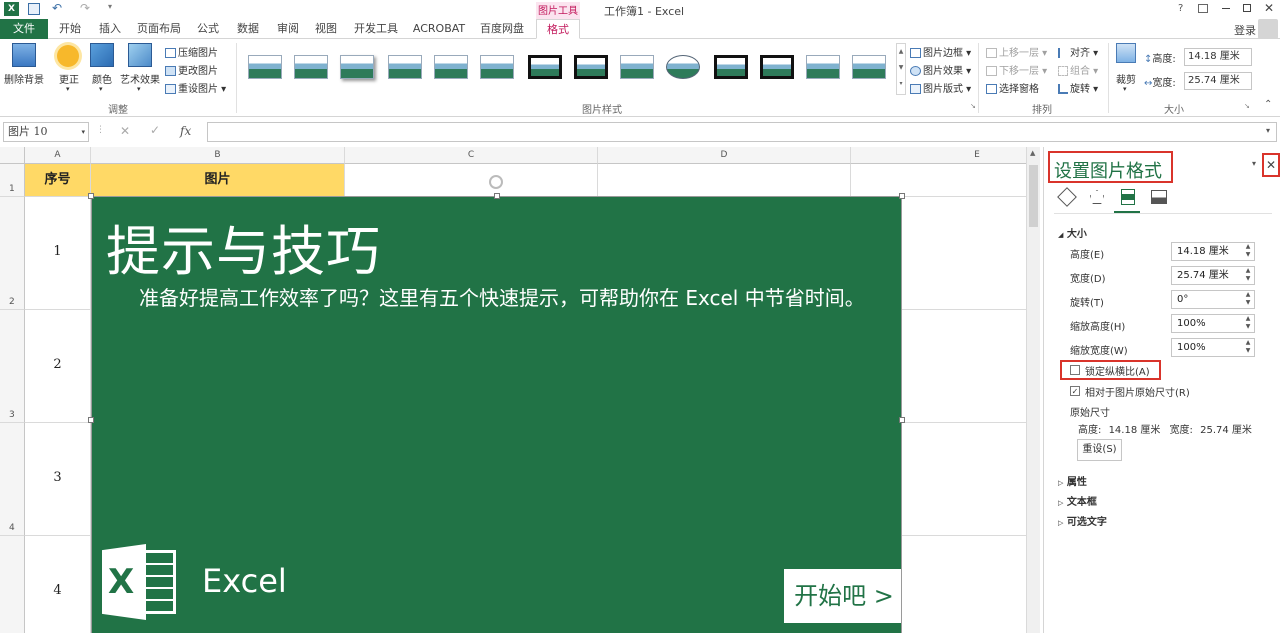 This screenshot has width=1280, height=633. I want to click on size-properties-icon, so click(1128, 197).